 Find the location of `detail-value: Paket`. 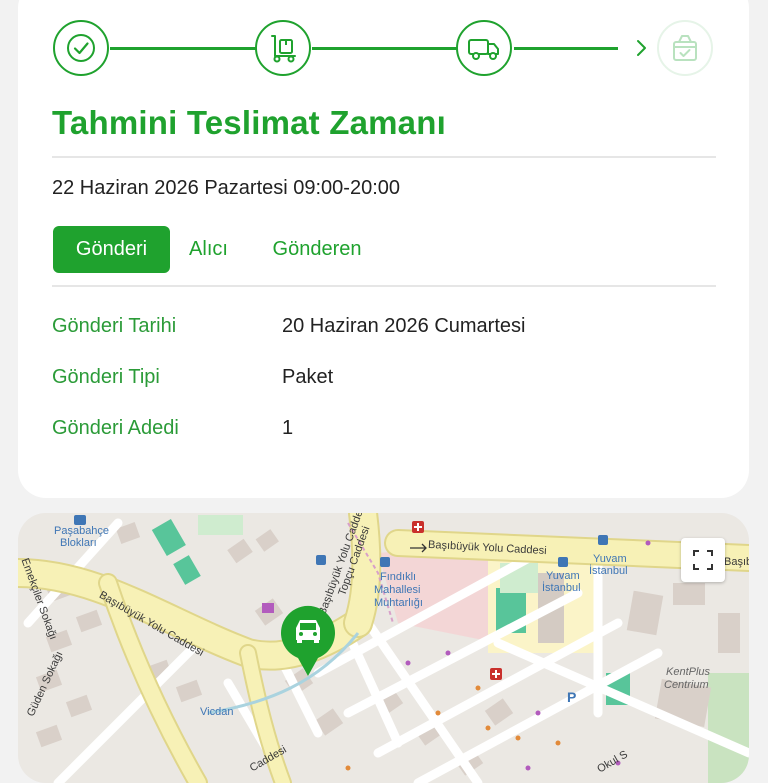

detail-value: Paket is located at coordinates (308, 377).